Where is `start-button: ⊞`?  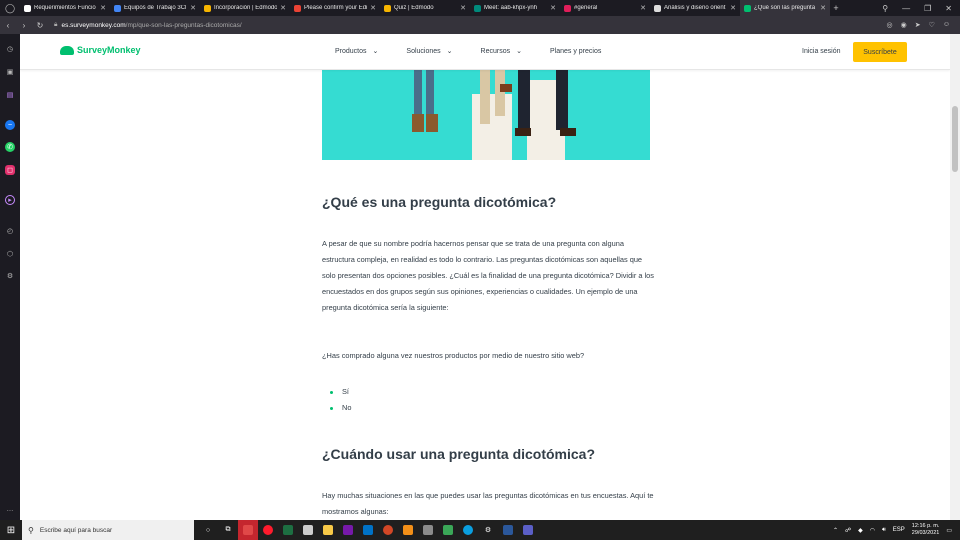 start-button: ⊞ is located at coordinates (11, 530).